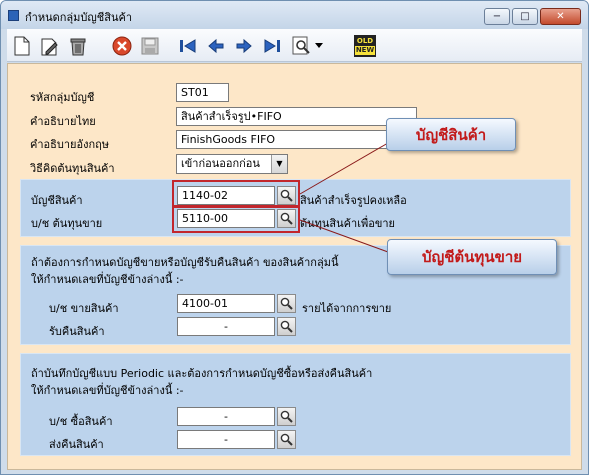  Describe the element at coordinates (13, 15) in the screenshot. I see `app-icon` at that location.